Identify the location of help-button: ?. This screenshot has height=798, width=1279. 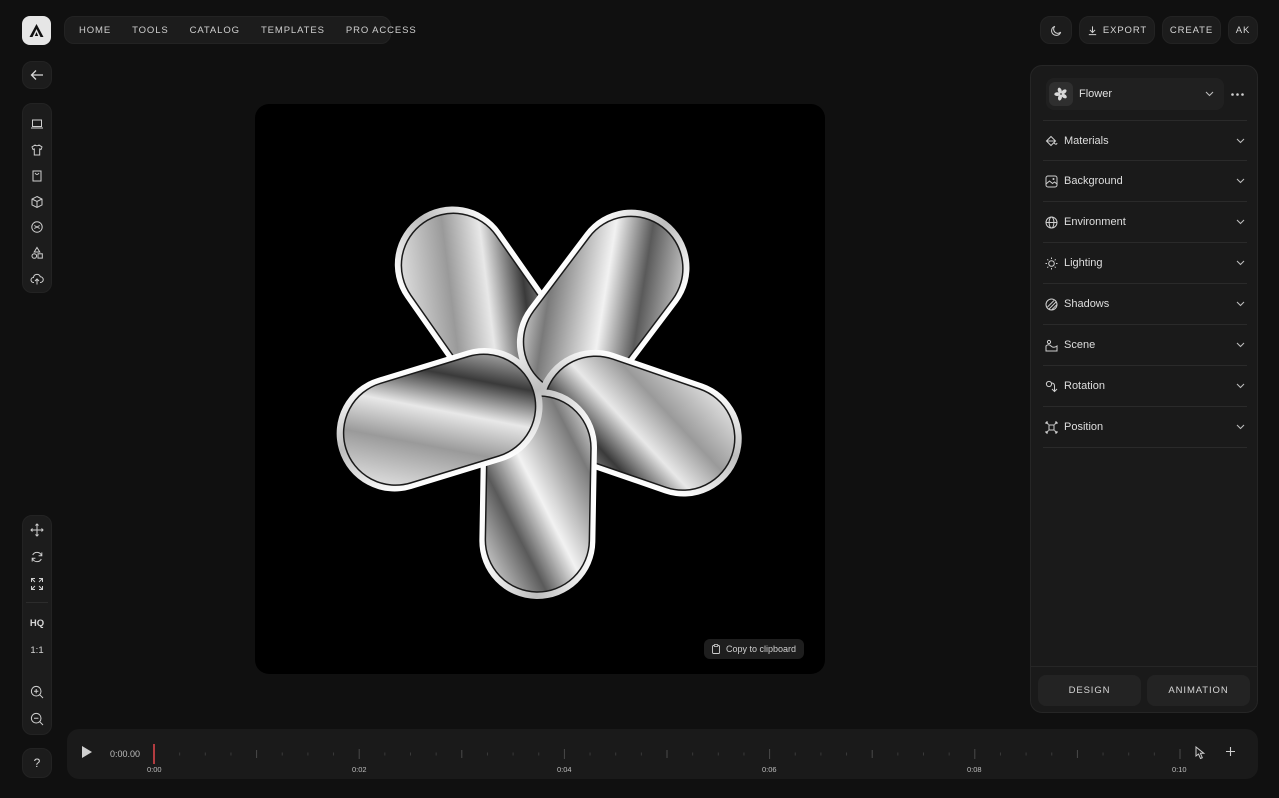
(37, 763).